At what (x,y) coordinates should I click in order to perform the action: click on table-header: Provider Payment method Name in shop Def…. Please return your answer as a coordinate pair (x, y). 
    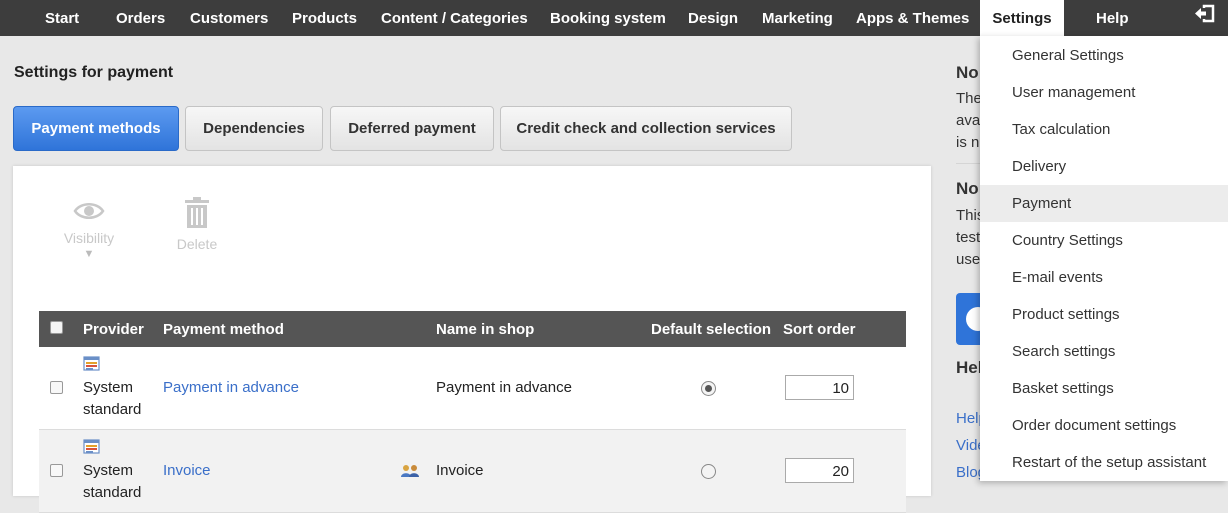
    Looking at the image, I should click on (472, 329).